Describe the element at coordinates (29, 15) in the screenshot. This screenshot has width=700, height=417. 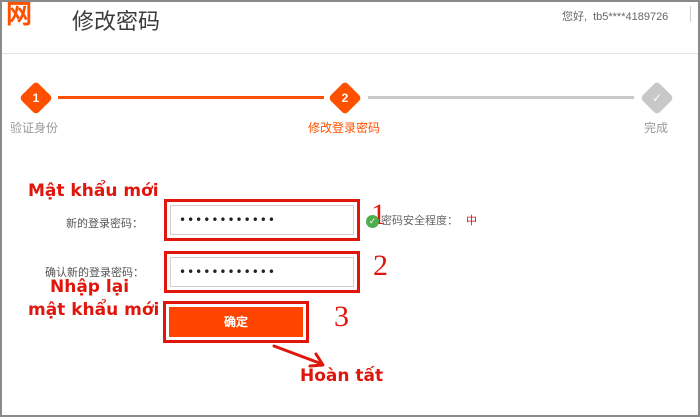
I see `site-logo: 网` at that location.